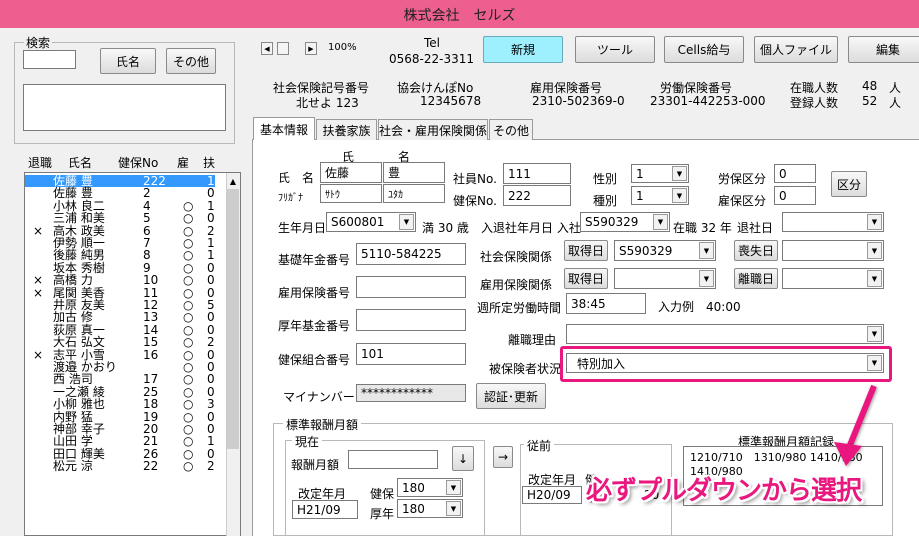 This screenshot has height=536, width=919. I want to click on prev-record-icon: ◀, so click(267, 48).